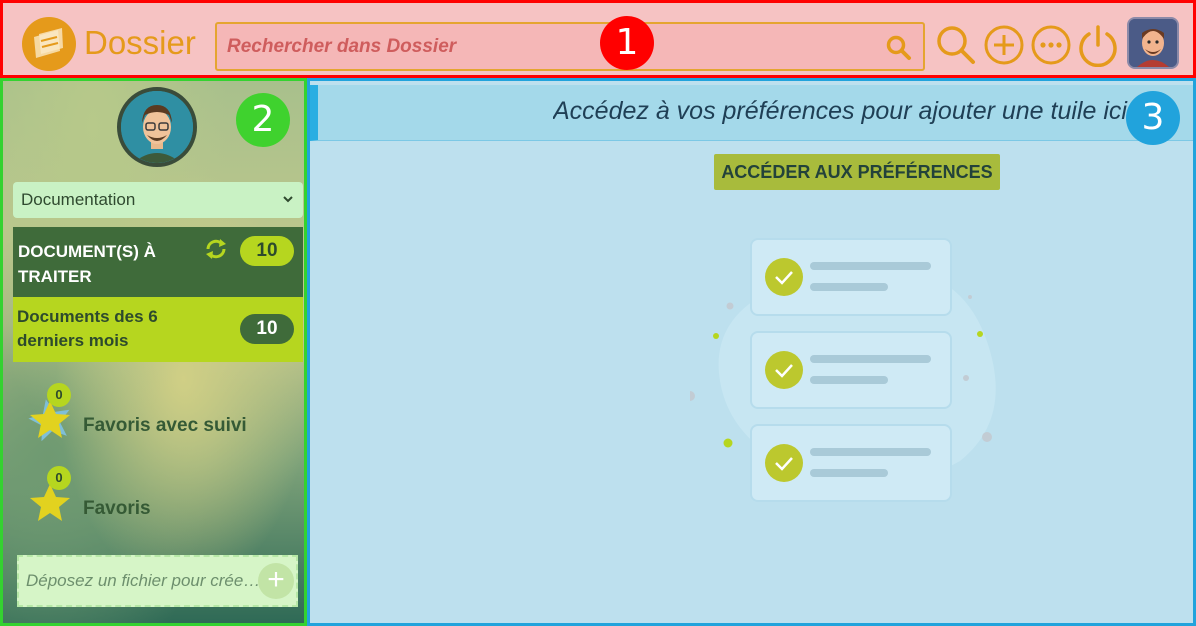  Describe the element at coordinates (216, 249) in the screenshot. I see `refresh-icon` at that location.